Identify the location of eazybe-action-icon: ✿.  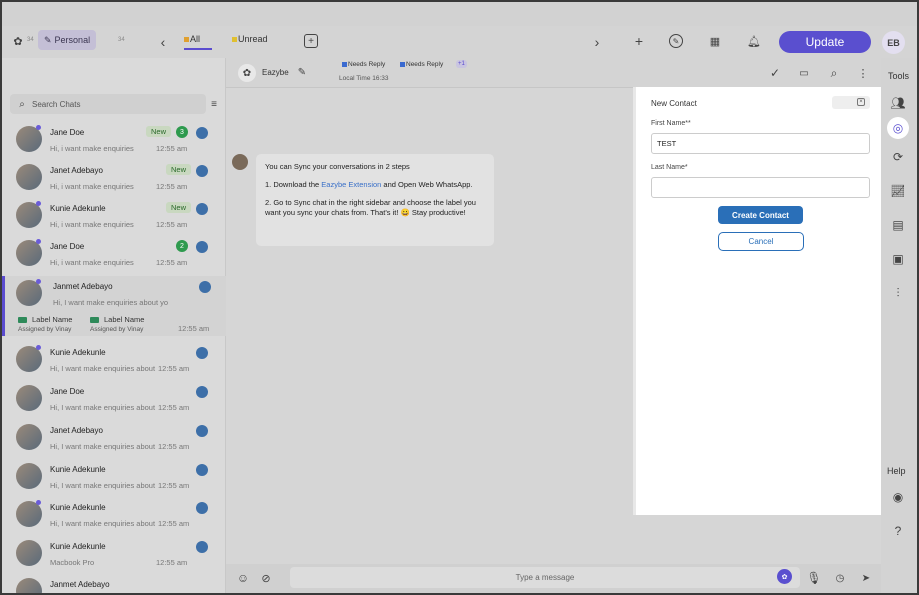
(784, 576).